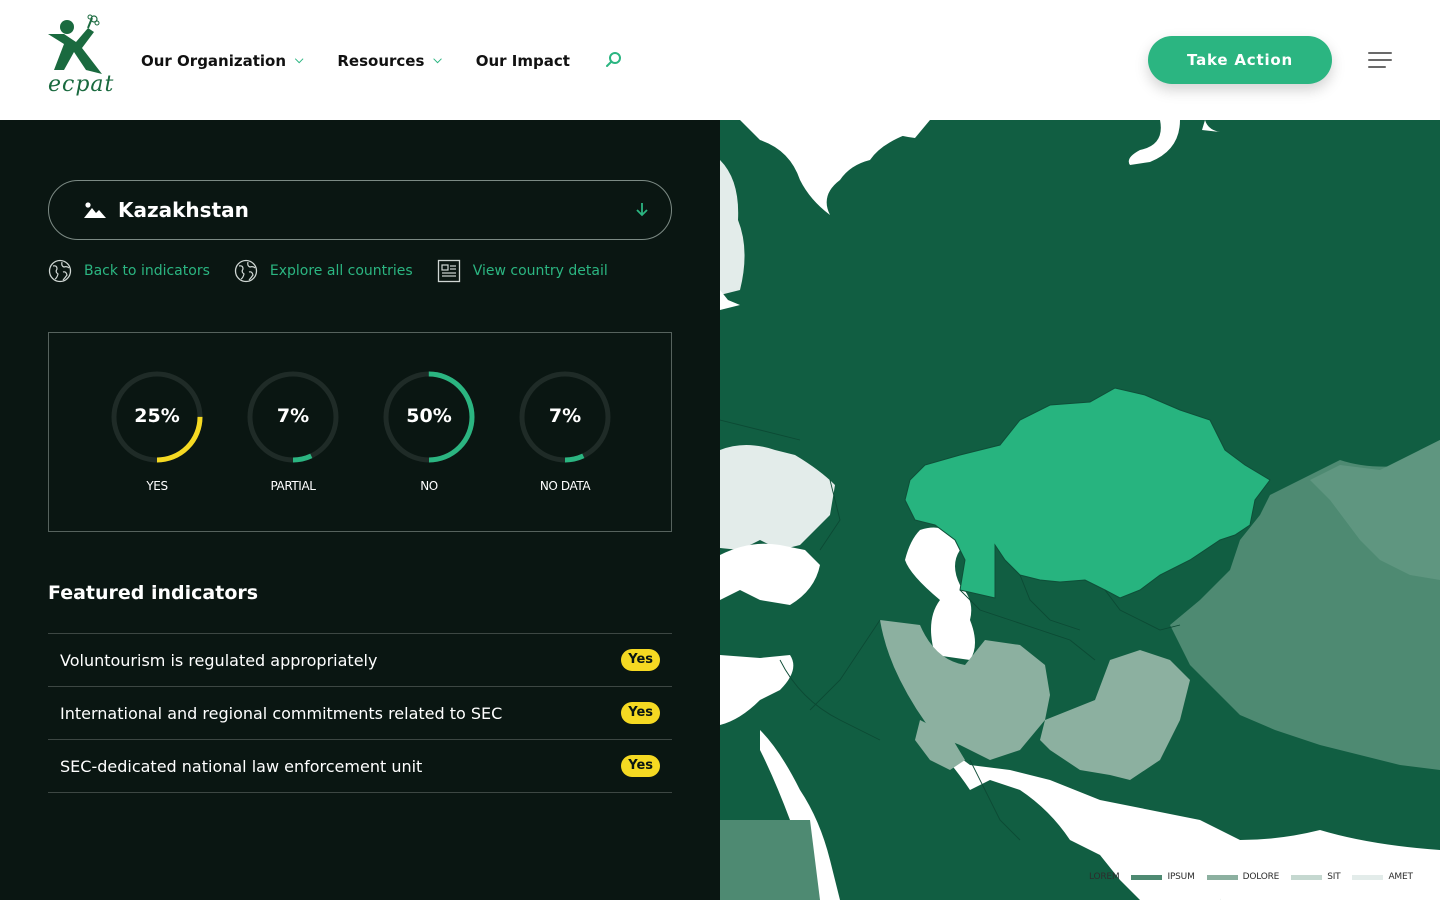 The height and width of the screenshot is (900, 1440). What do you see at coordinates (1181, 877) in the screenshot?
I see `legend-label: IPSUM` at bounding box center [1181, 877].